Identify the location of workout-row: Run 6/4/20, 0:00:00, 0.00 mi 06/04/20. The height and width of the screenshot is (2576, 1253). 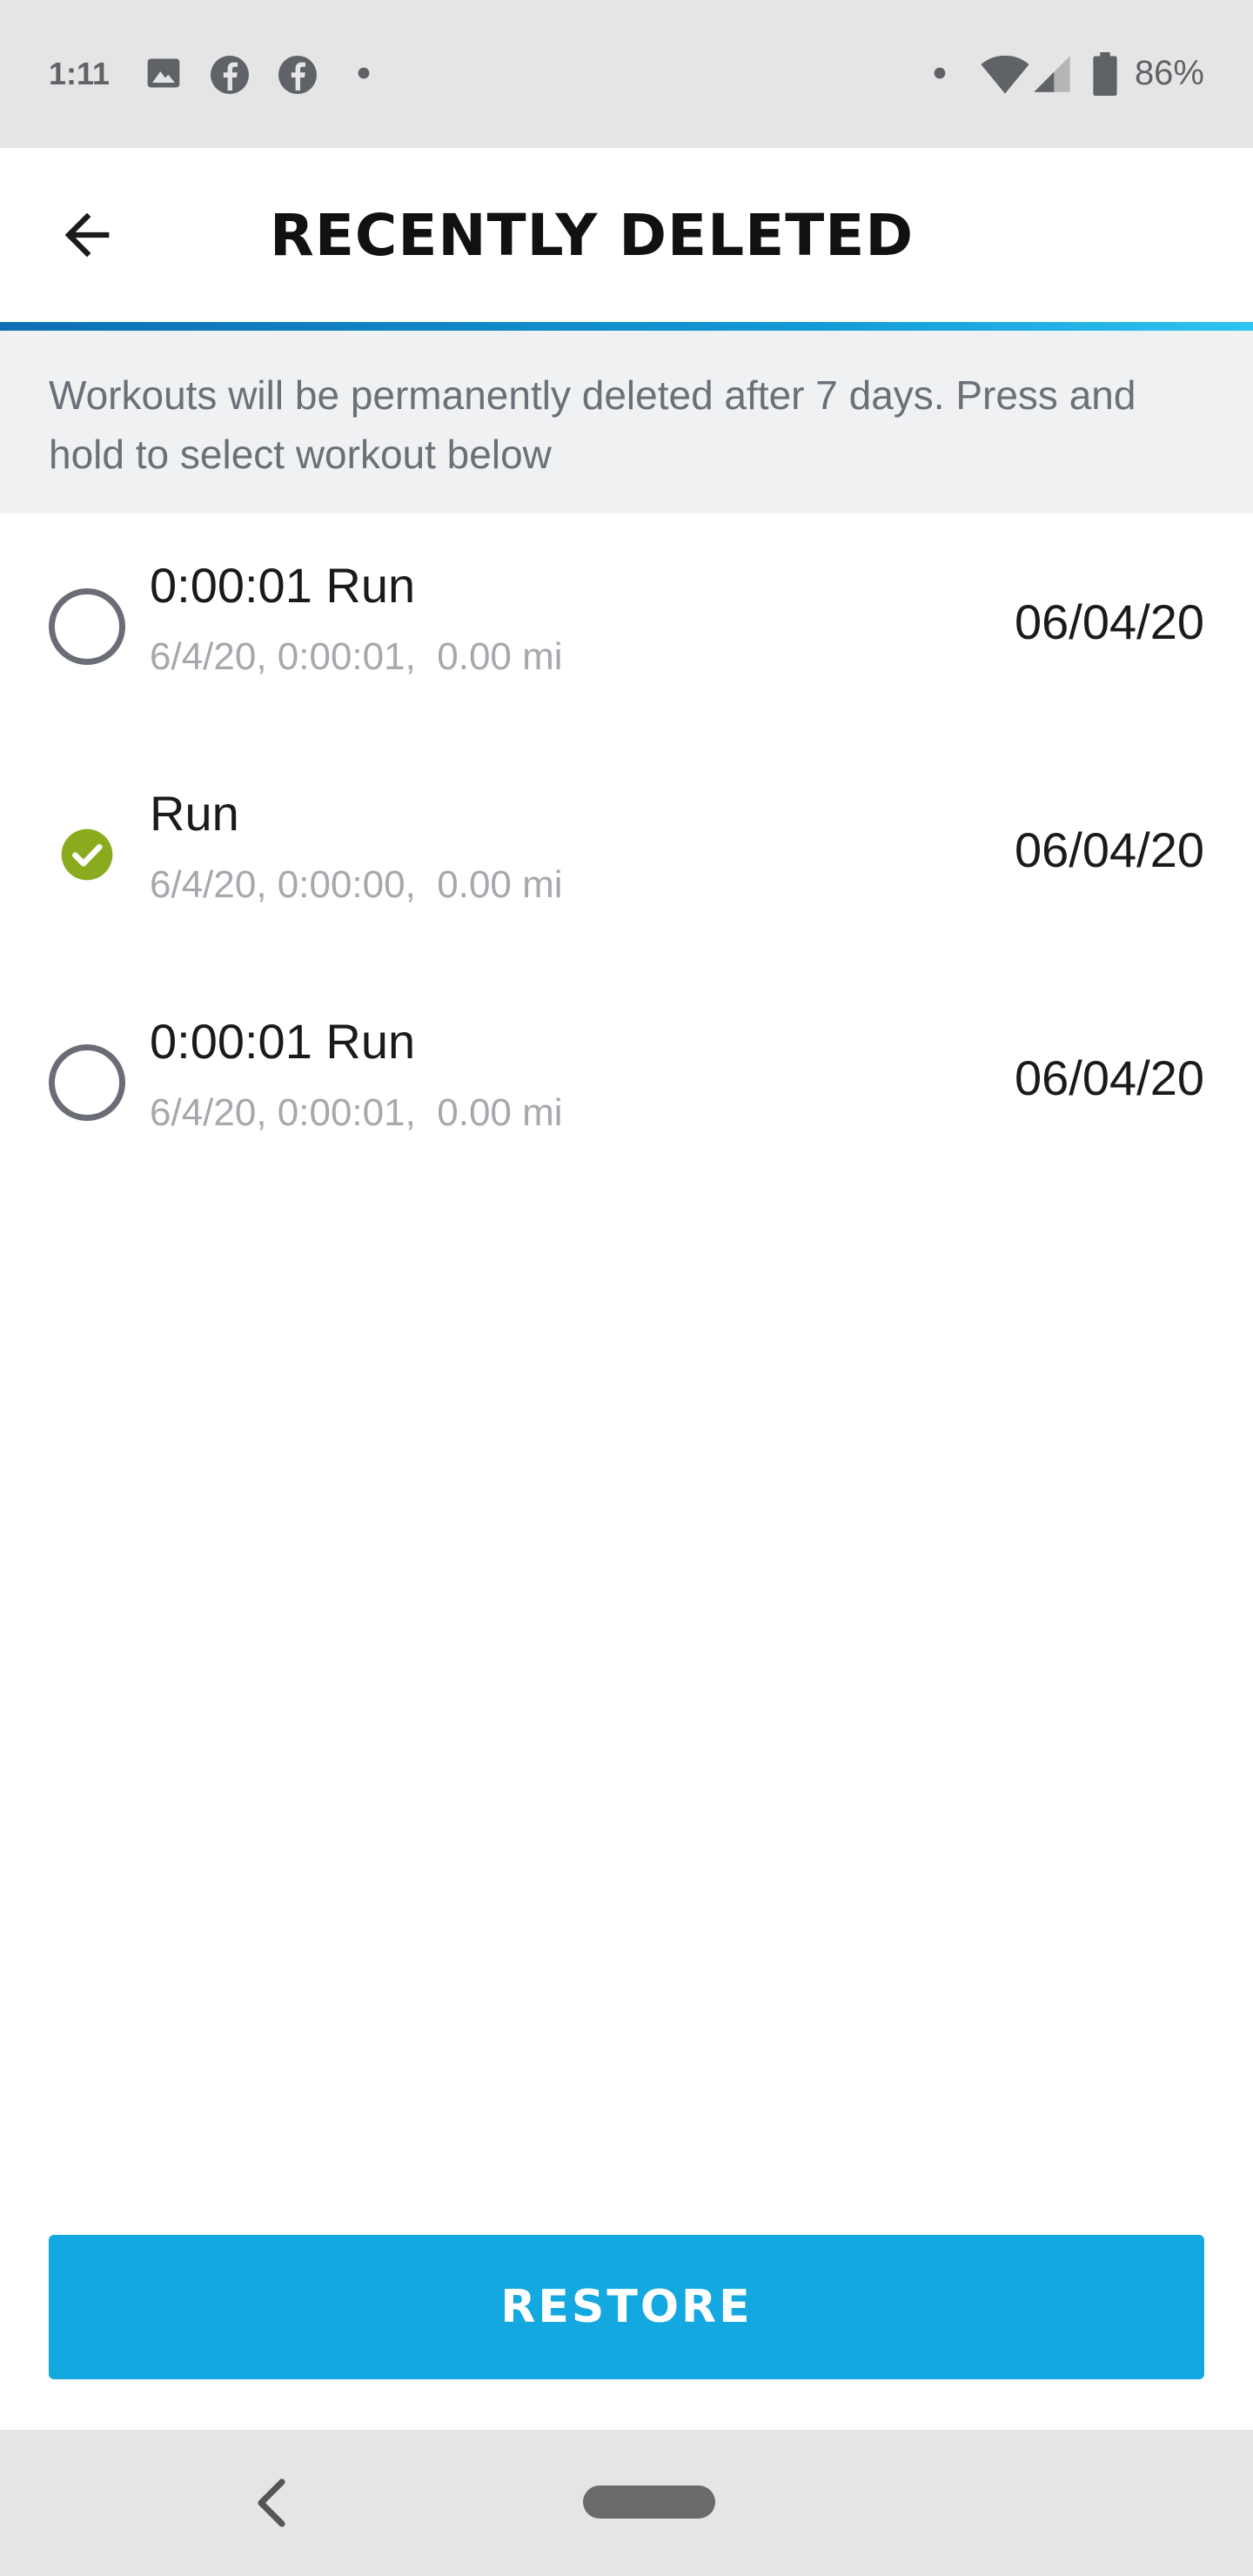
(626, 855).